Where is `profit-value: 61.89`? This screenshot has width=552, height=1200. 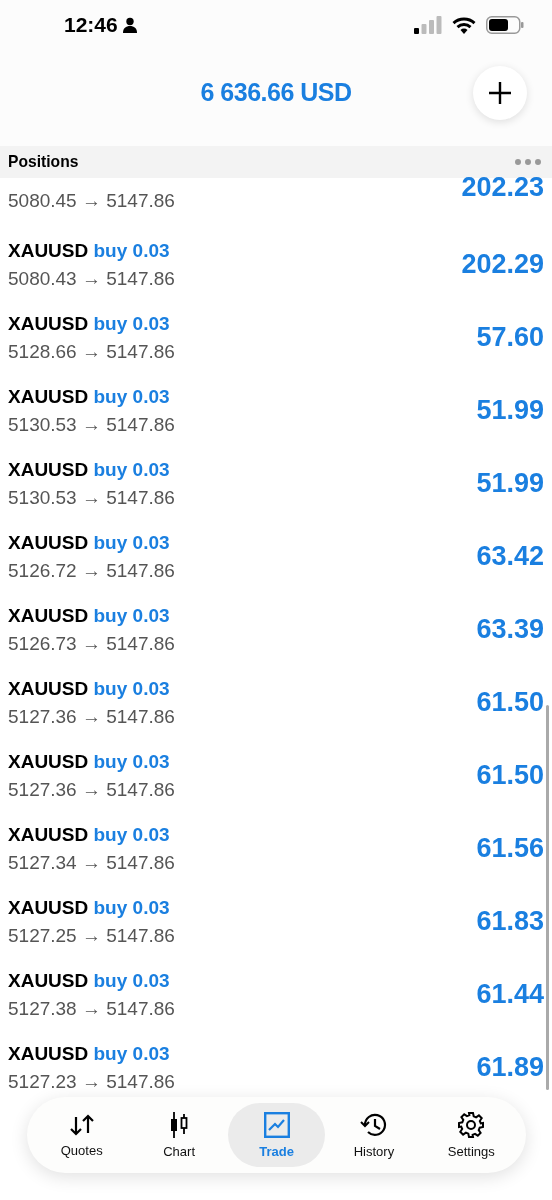 profit-value: 61.89 is located at coordinates (510, 1067).